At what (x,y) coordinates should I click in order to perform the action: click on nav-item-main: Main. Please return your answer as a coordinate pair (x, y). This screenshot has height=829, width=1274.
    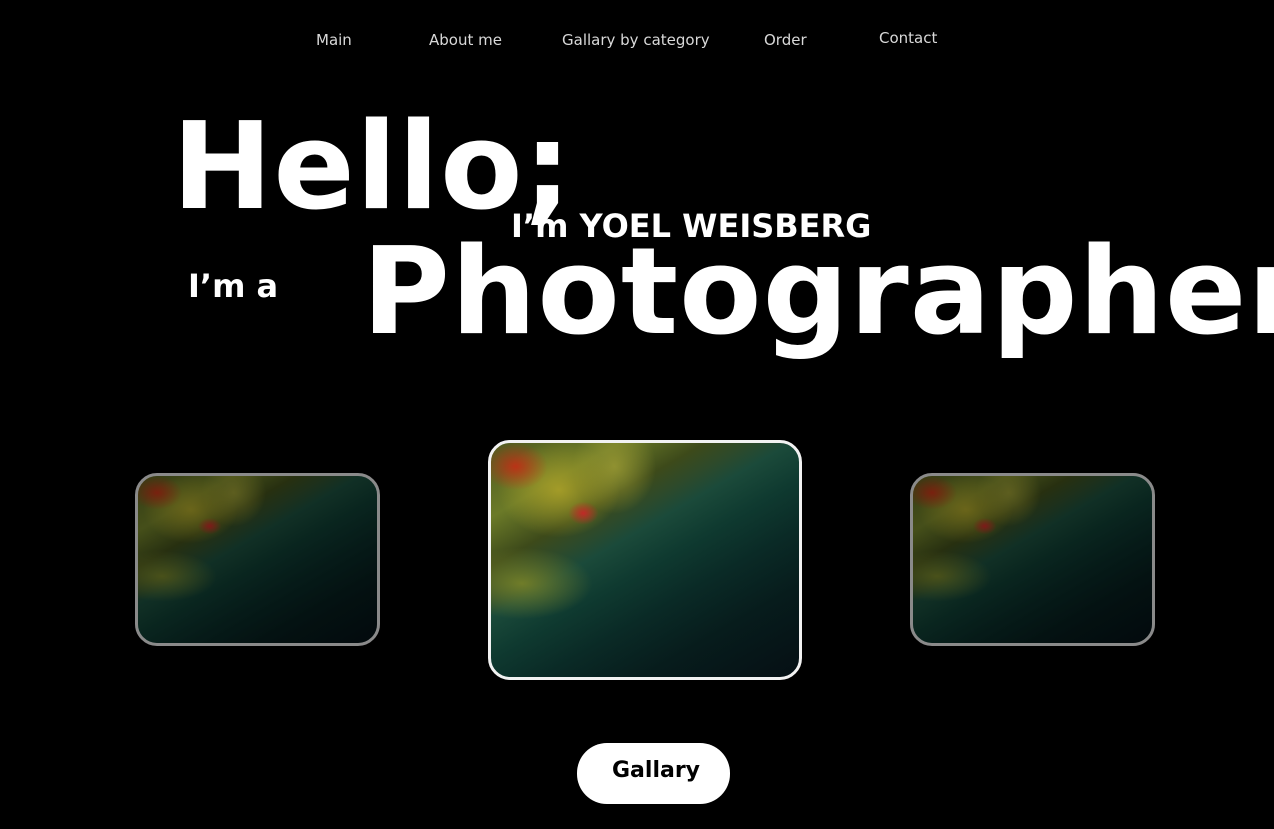
    Looking at the image, I should click on (334, 40).